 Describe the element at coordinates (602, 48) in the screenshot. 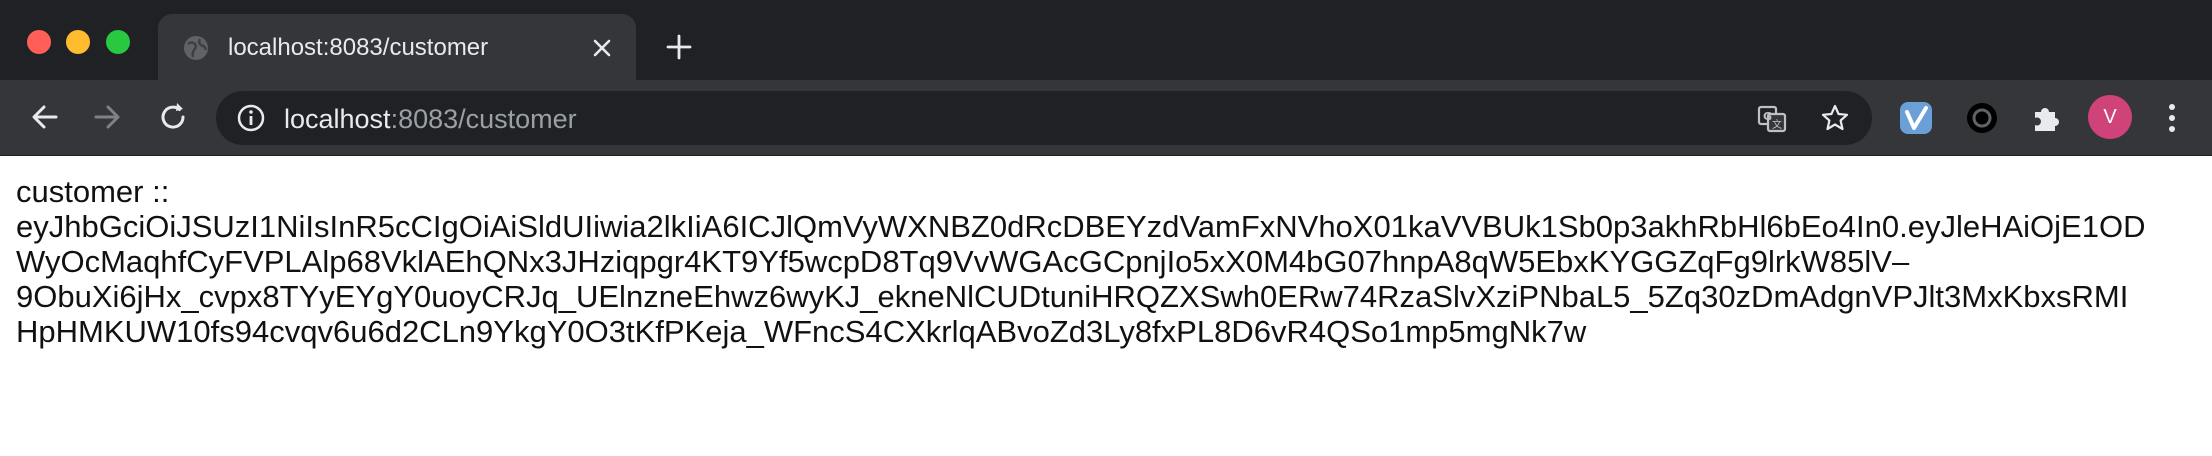

I see `close-tab-icon` at that location.